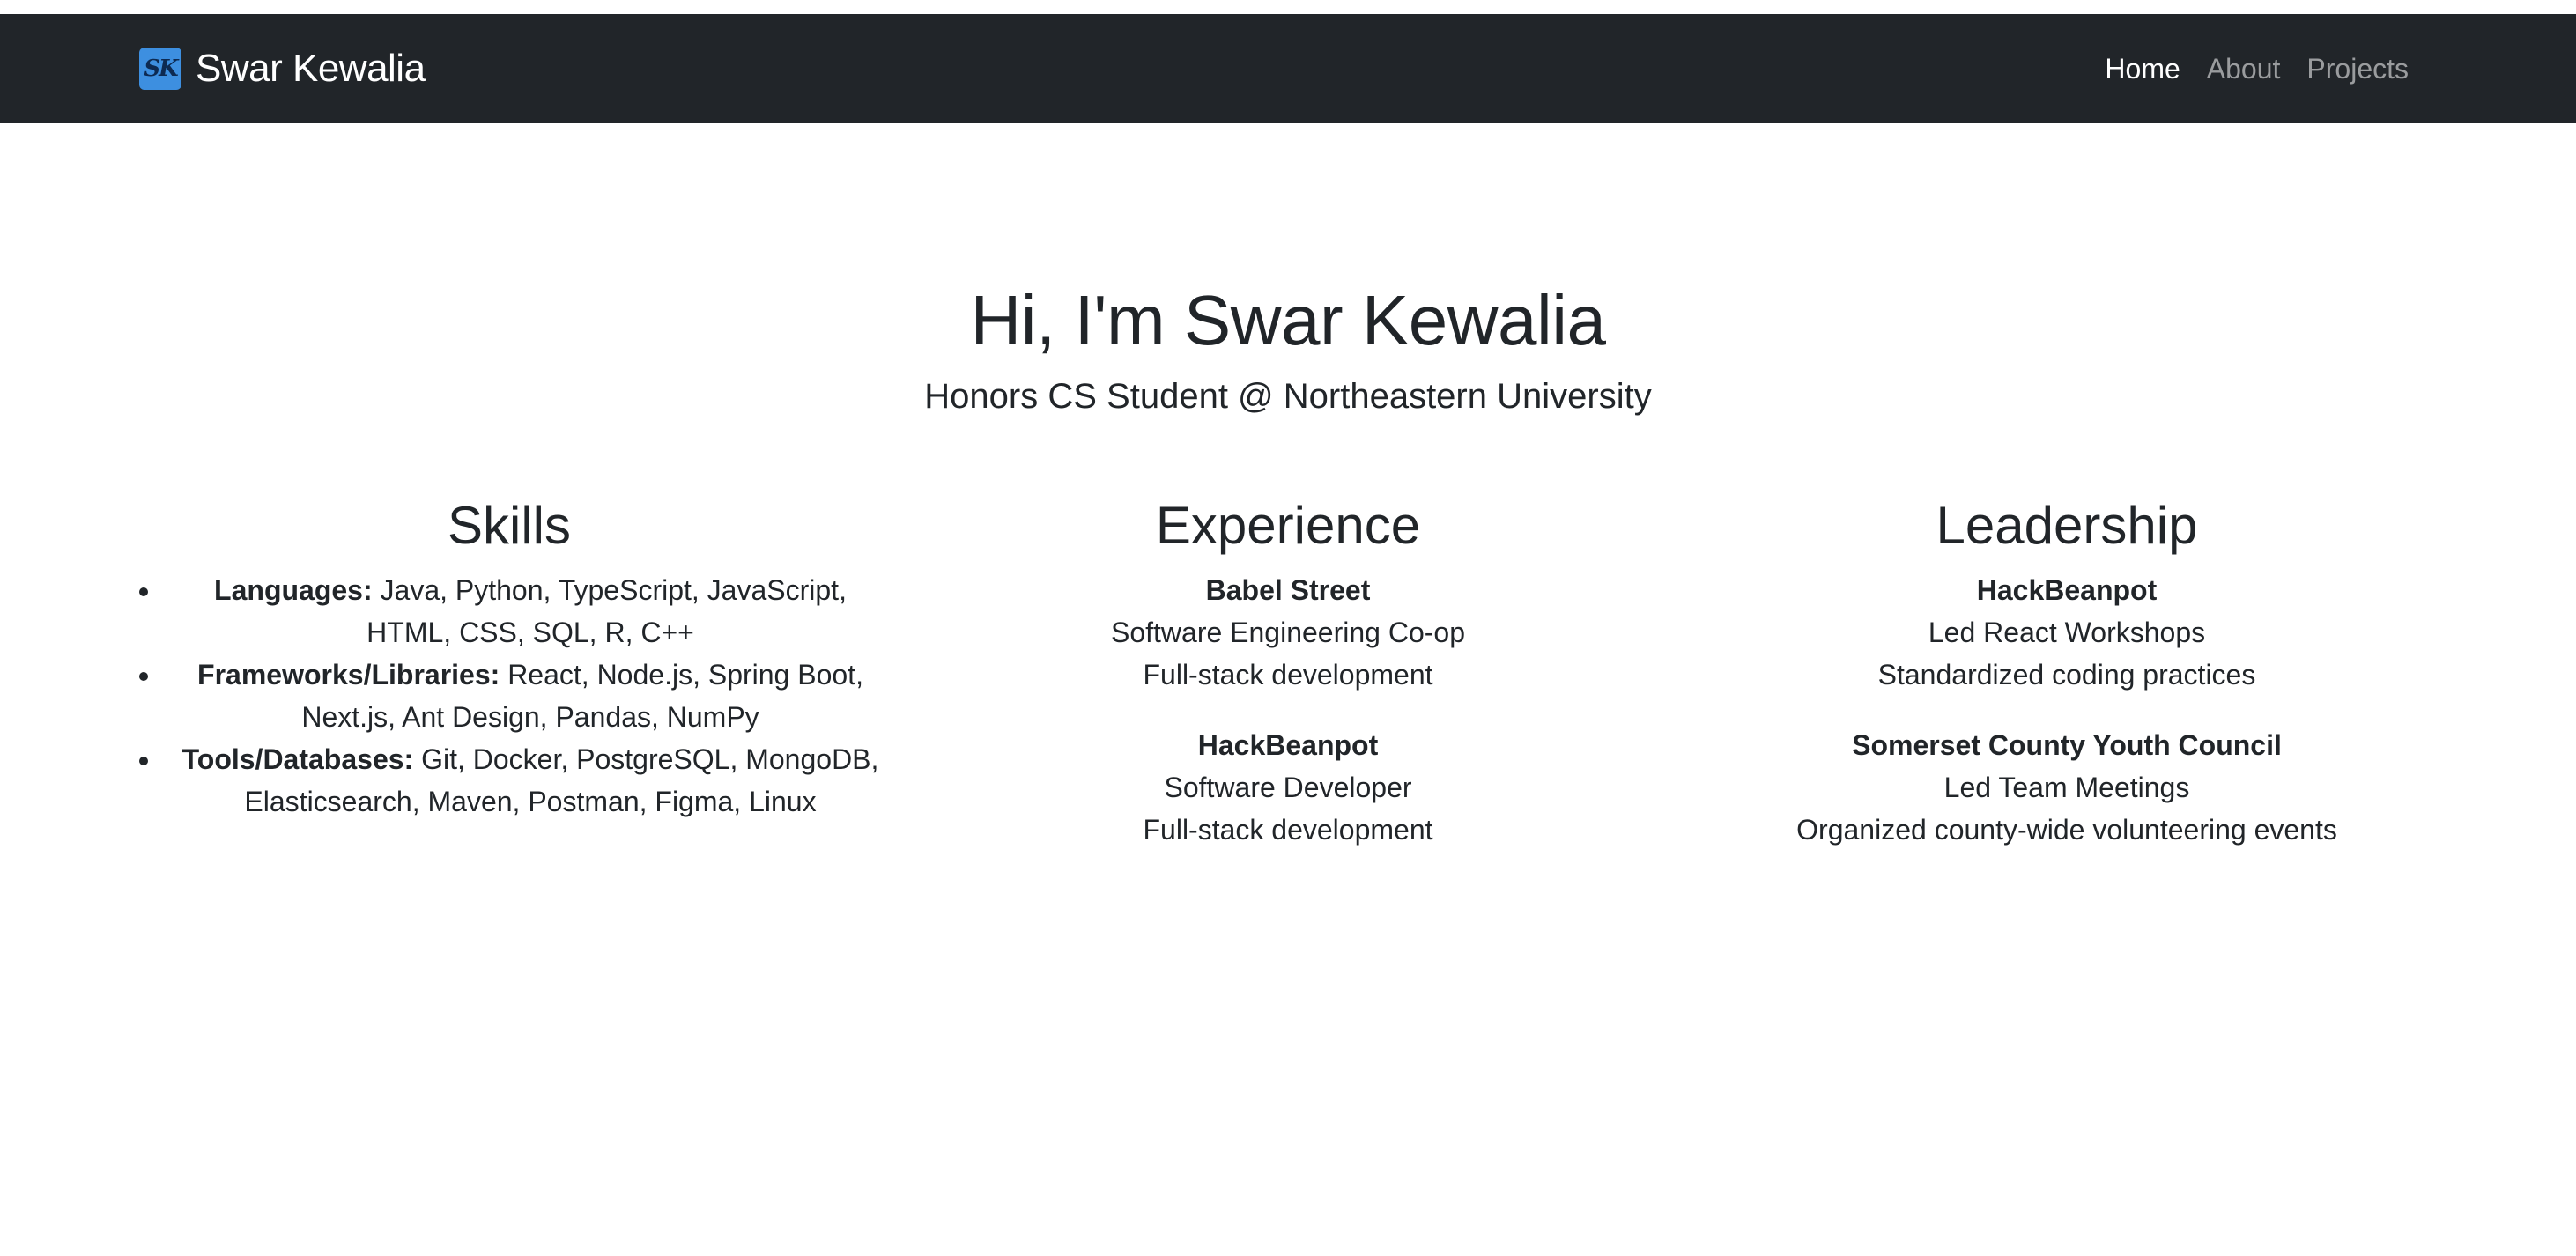 The height and width of the screenshot is (1256, 2576). What do you see at coordinates (1288, 320) in the screenshot?
I see `hero-title: Hi, I'm Swar Kewalia` at bounding box center [1288, 320].